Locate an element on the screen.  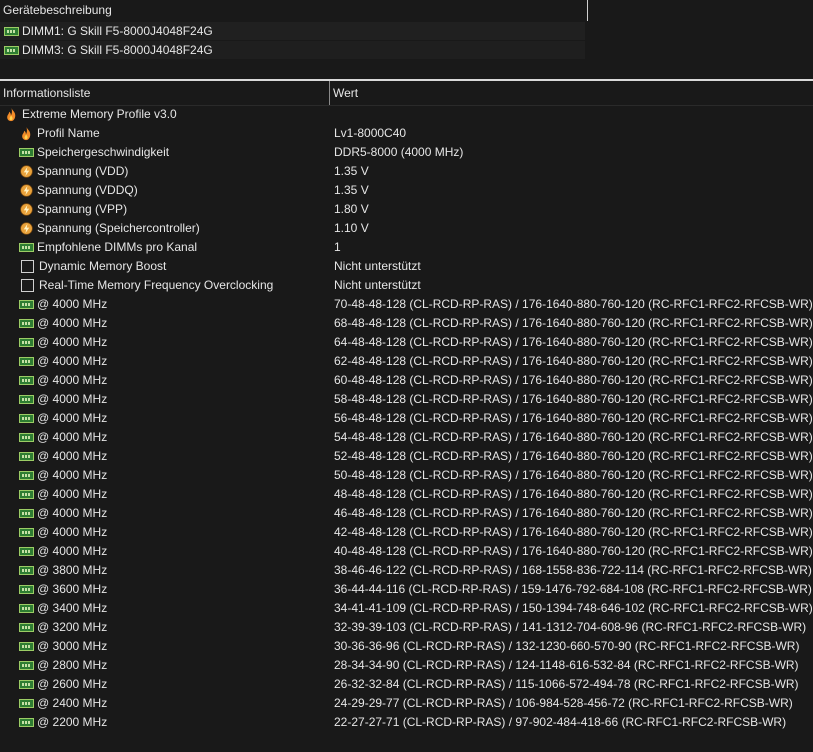
list-item: Spannung (VDDQ) 1.35 V is located at coordinates (406, 190).